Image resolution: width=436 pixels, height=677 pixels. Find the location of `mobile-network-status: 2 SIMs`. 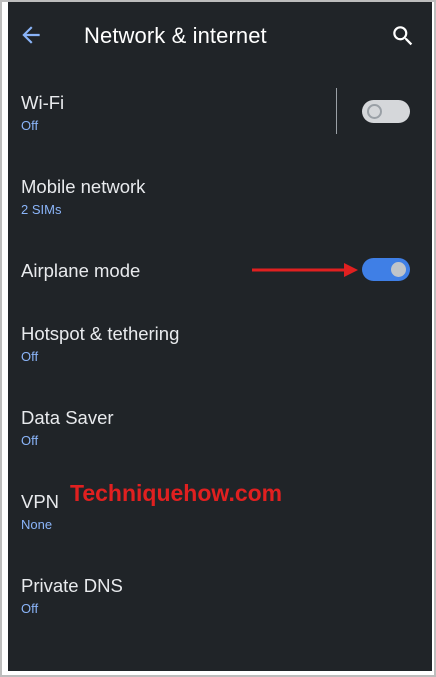

mobile-network-status: 2 SIMs is located at coordinates (41, 209).